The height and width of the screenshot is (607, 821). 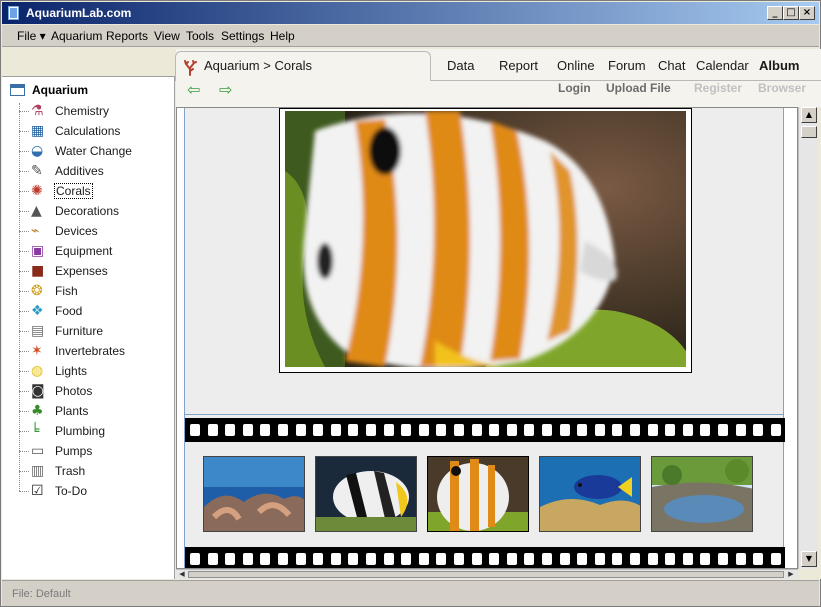 I want to click on tab-online: Online, so click(x=576, y=65).